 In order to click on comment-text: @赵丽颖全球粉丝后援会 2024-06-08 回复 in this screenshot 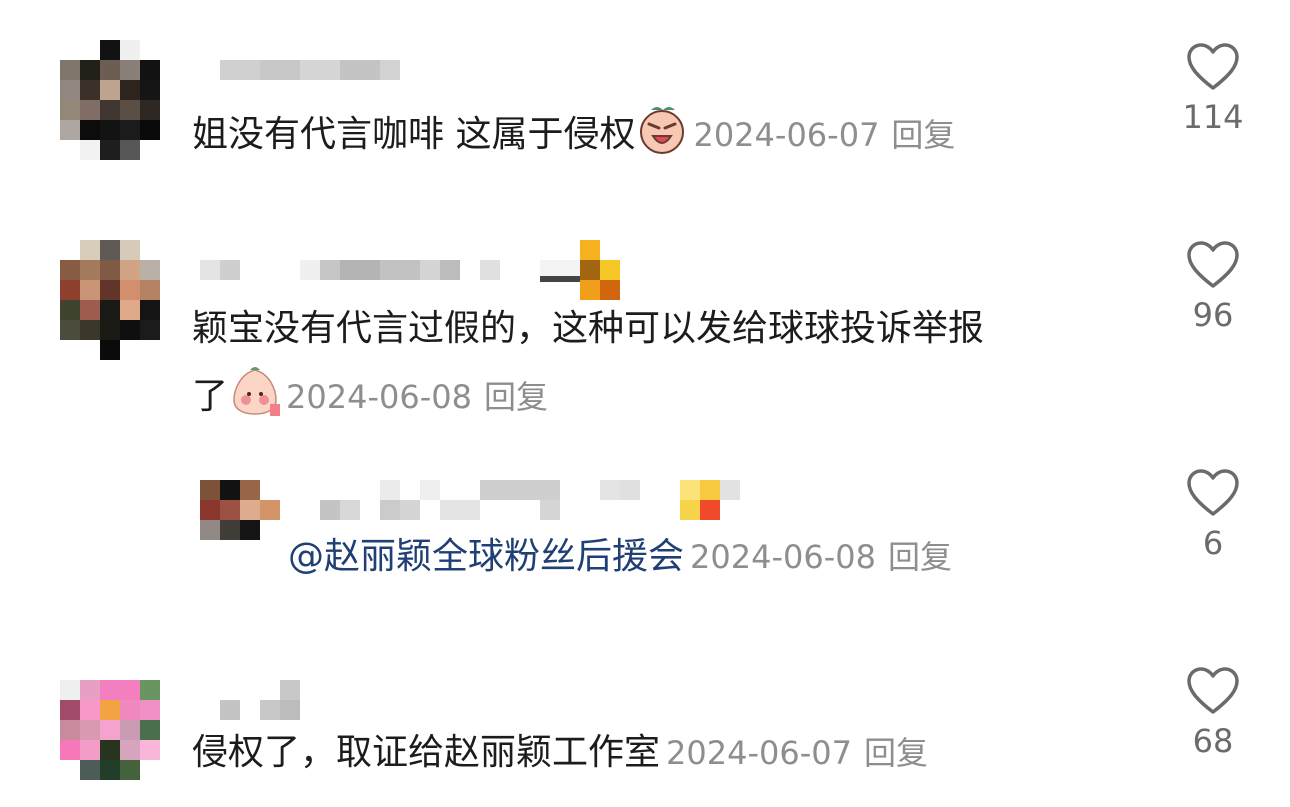, I will do `click(620, 557)`.